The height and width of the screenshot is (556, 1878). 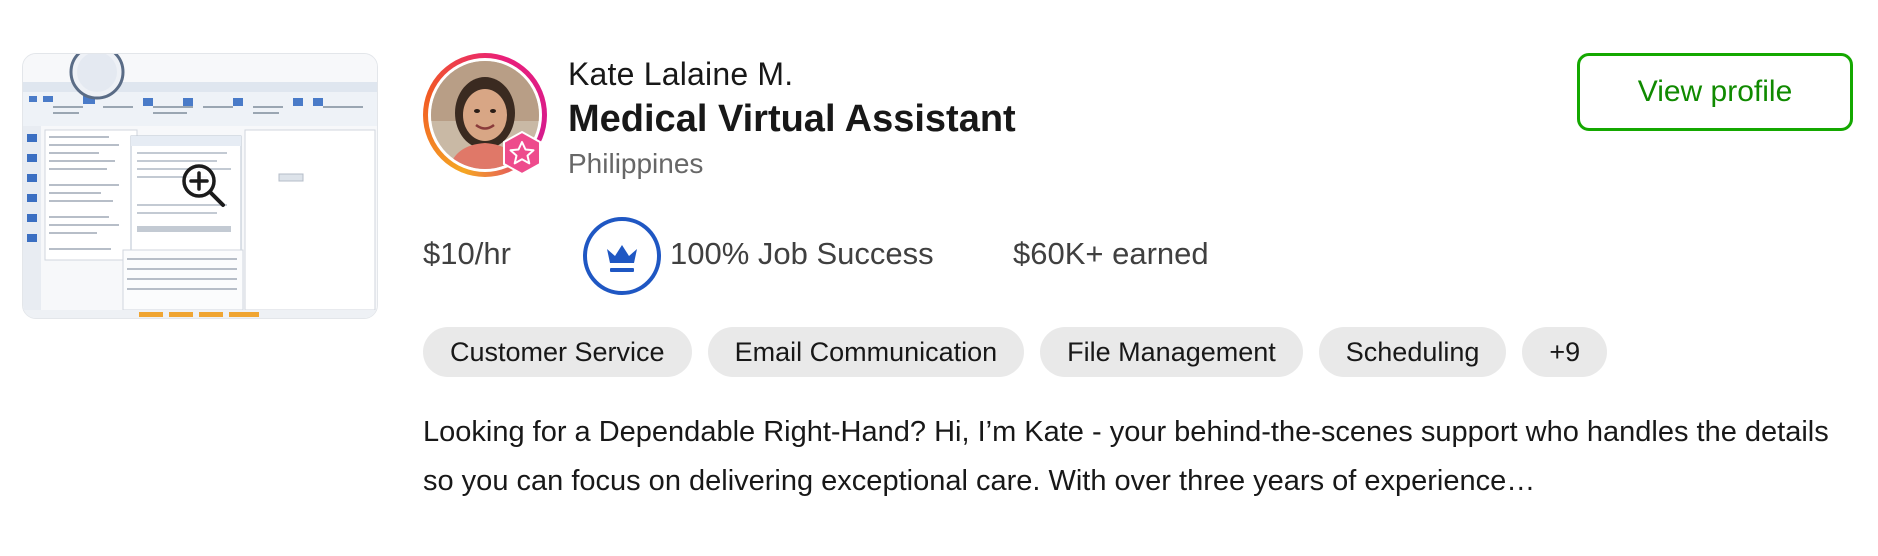 What do you see at coordinates (1171, 352) in the screenshot?
I see `skill-chip-file-management: File Management` at bounding box center [1171, 352].